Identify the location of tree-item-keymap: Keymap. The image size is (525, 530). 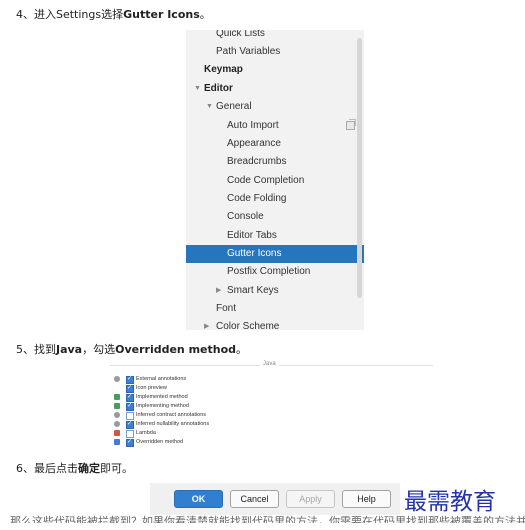
(275, 70).